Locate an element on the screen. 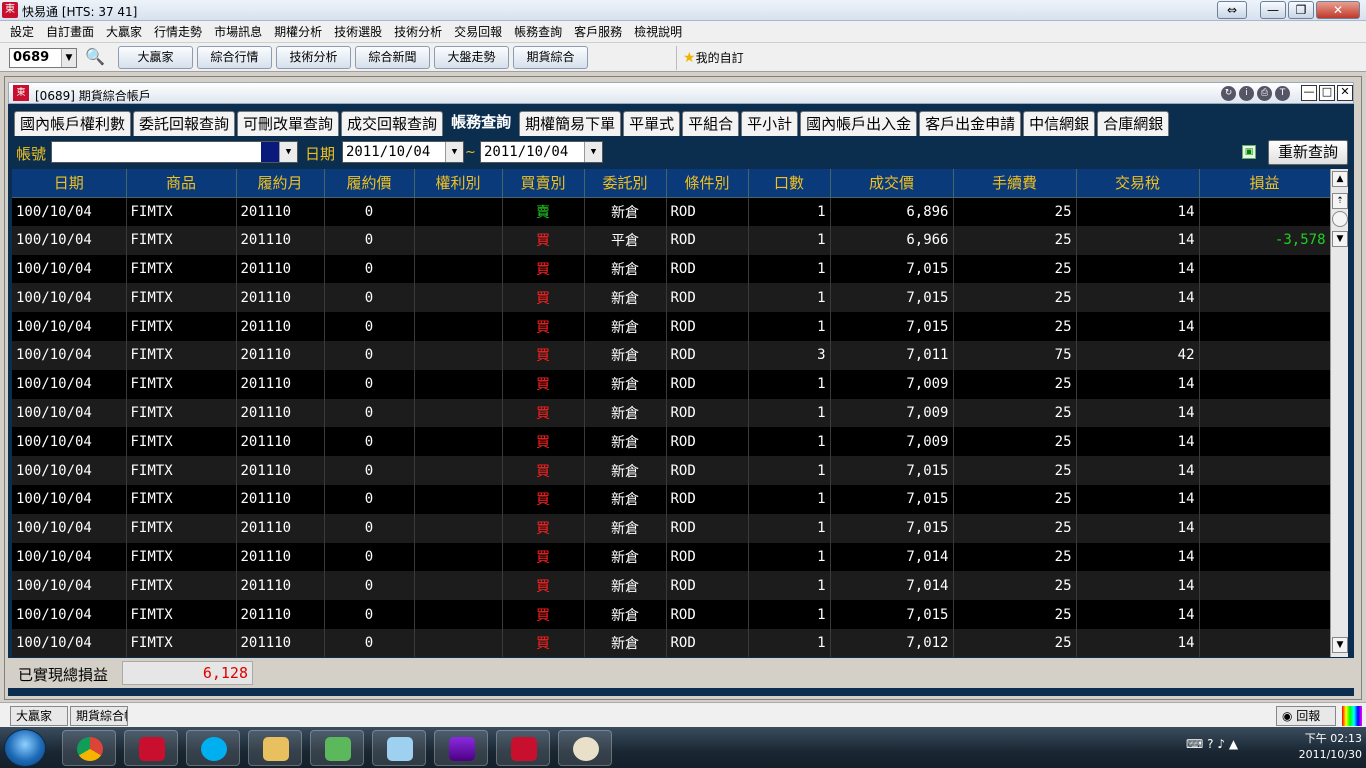 The image size is (1366, 768). tab-fill-report: 成交回報查詢 is located at coordinates (392, 123).